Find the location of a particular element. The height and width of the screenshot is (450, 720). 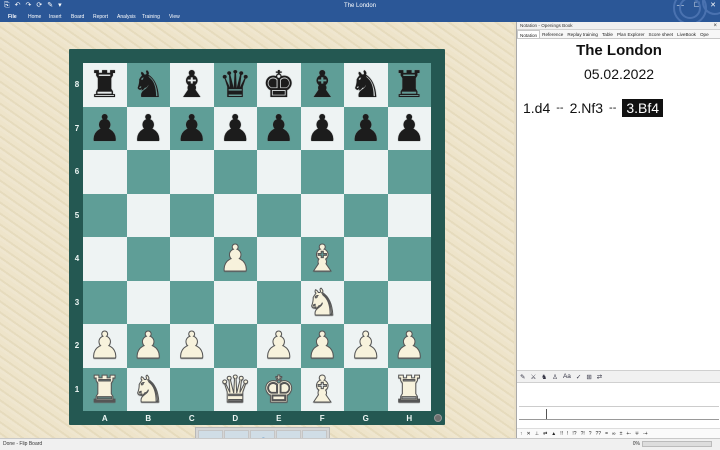

black-rook-icon: ♜ is located at coordinates (104, 84).